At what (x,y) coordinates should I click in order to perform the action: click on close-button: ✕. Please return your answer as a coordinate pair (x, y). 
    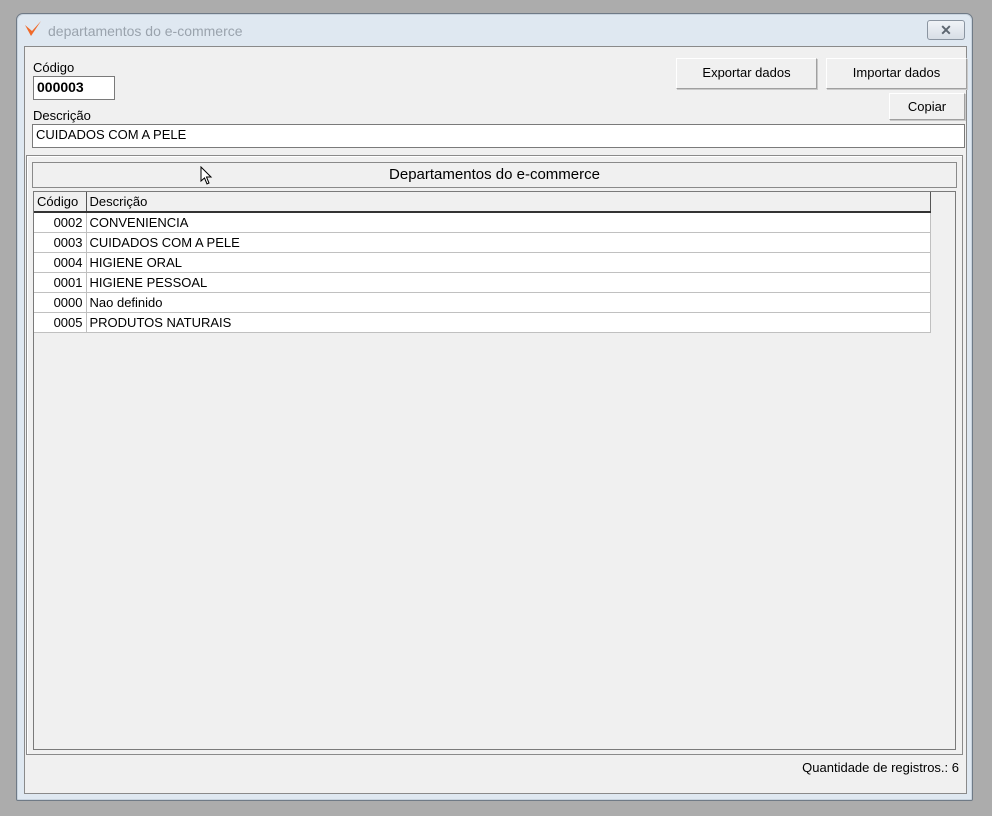
    Looking at the image, I should click on (946, 30).